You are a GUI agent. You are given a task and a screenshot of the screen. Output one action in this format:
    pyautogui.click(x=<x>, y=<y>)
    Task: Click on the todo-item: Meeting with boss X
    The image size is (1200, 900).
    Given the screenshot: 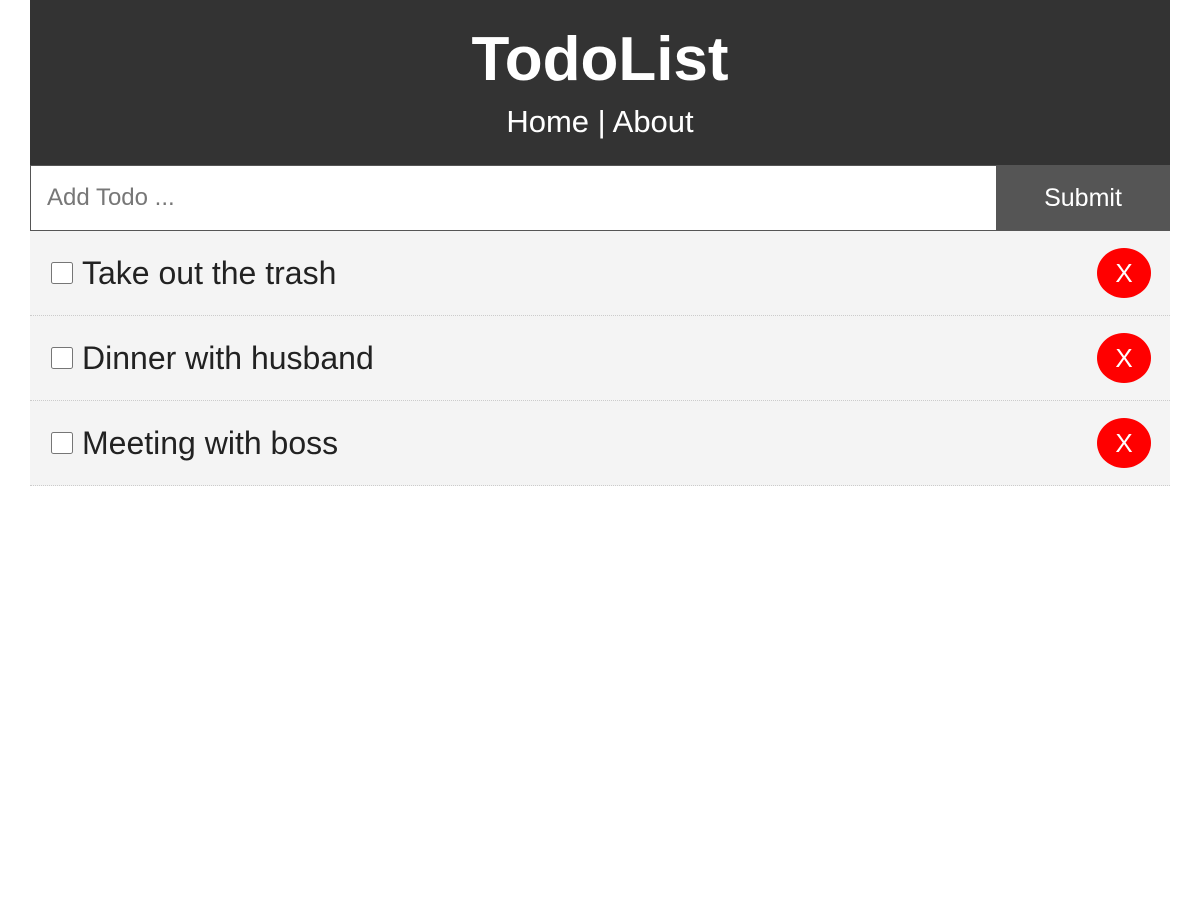 What is the action you would take?
    pyautogui.click(x=600, y=443)
    